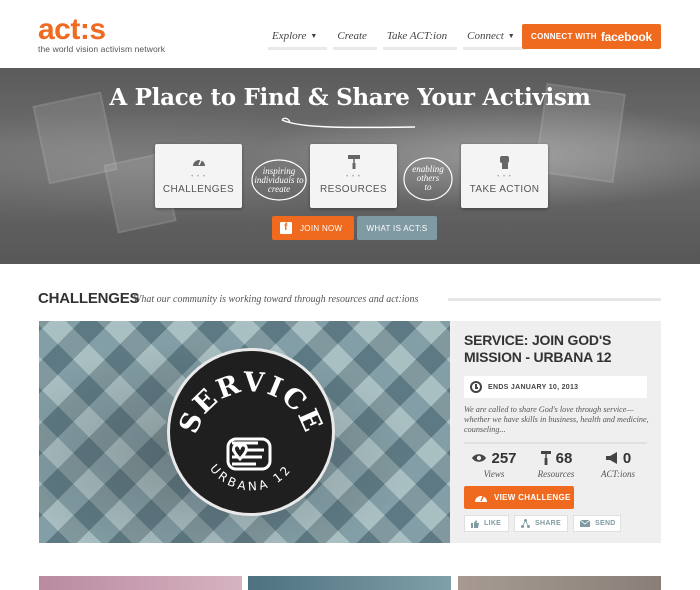 The height and width of the screenshot is (590, 700). I want to click on view-challenge-label: VIEW CHALLENGE, so click(532, 497).